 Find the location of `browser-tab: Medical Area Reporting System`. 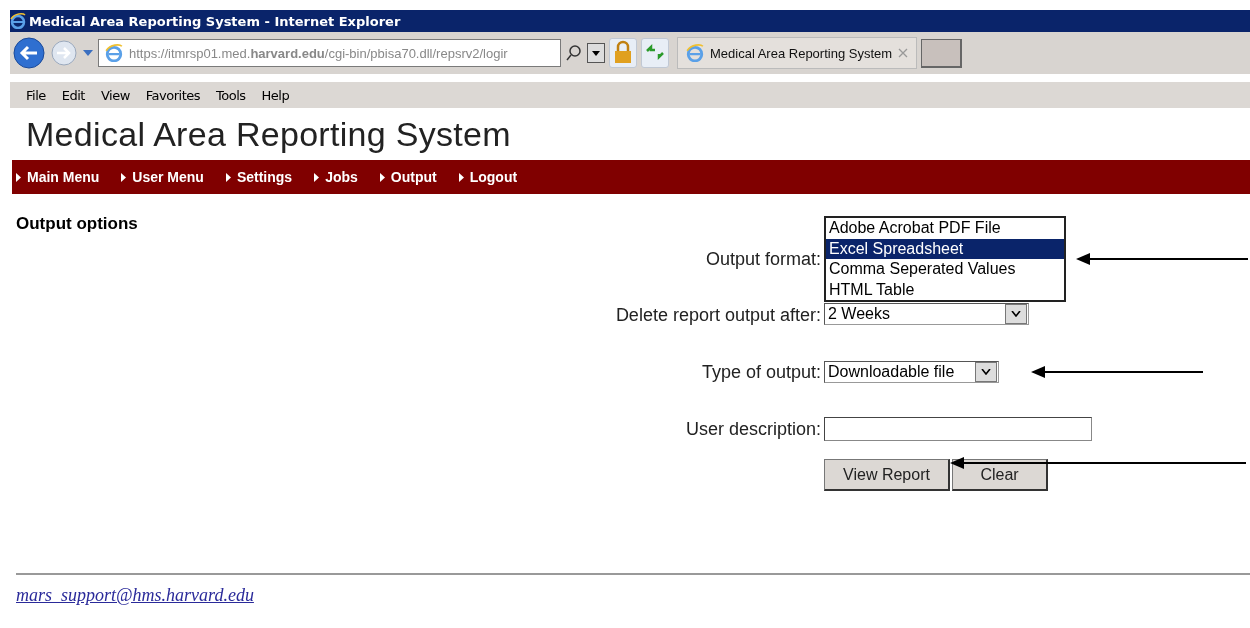

browser-tab: Medical Area Reporting System is located at coordinates (797, 53).